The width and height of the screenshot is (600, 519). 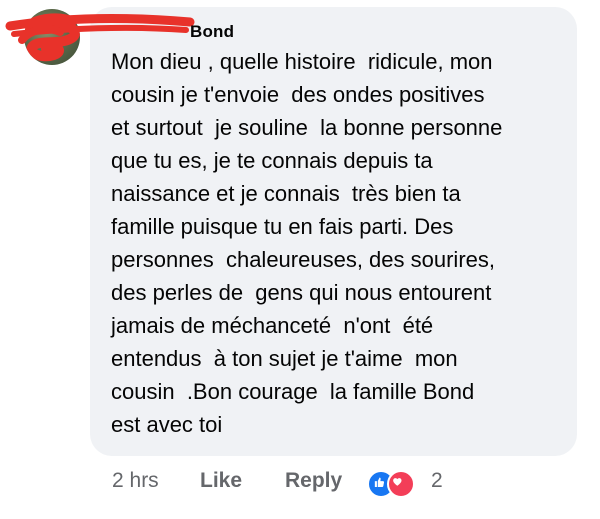 What do you see at coordinates (313, 481) in the screenshot?
I see `reply-button: Reply` at bounding box center [313, 481].